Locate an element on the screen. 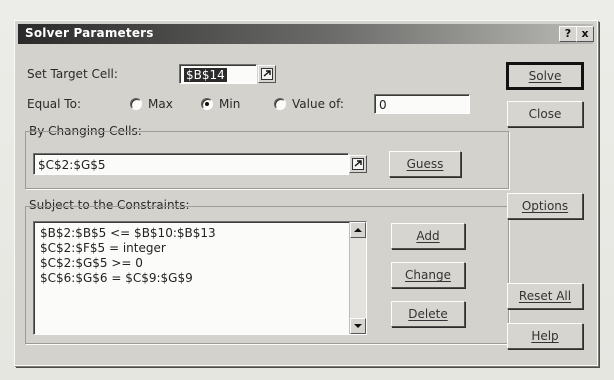  target-cell-field: $B$14 is located at coordinates (218, 74).